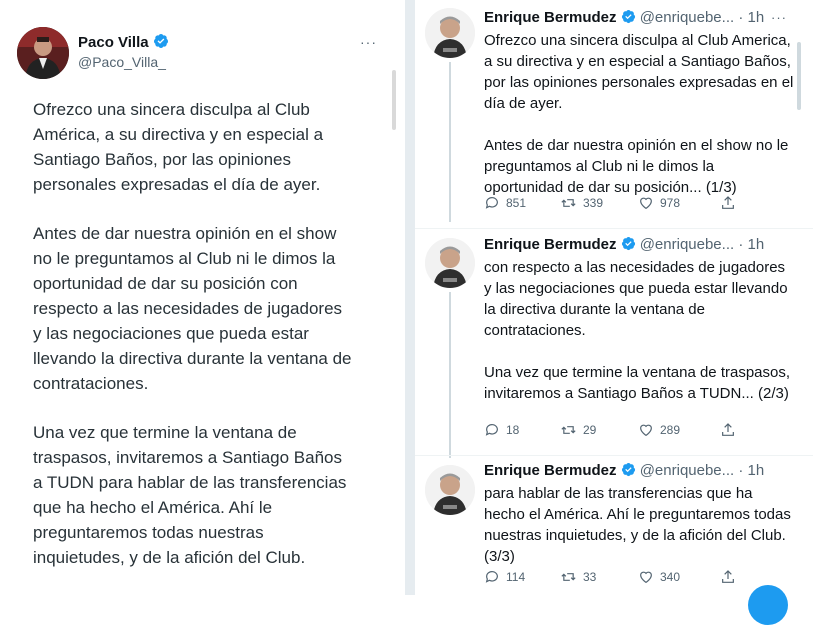  I want to click on compose-tweet-button, so click(768, 605).